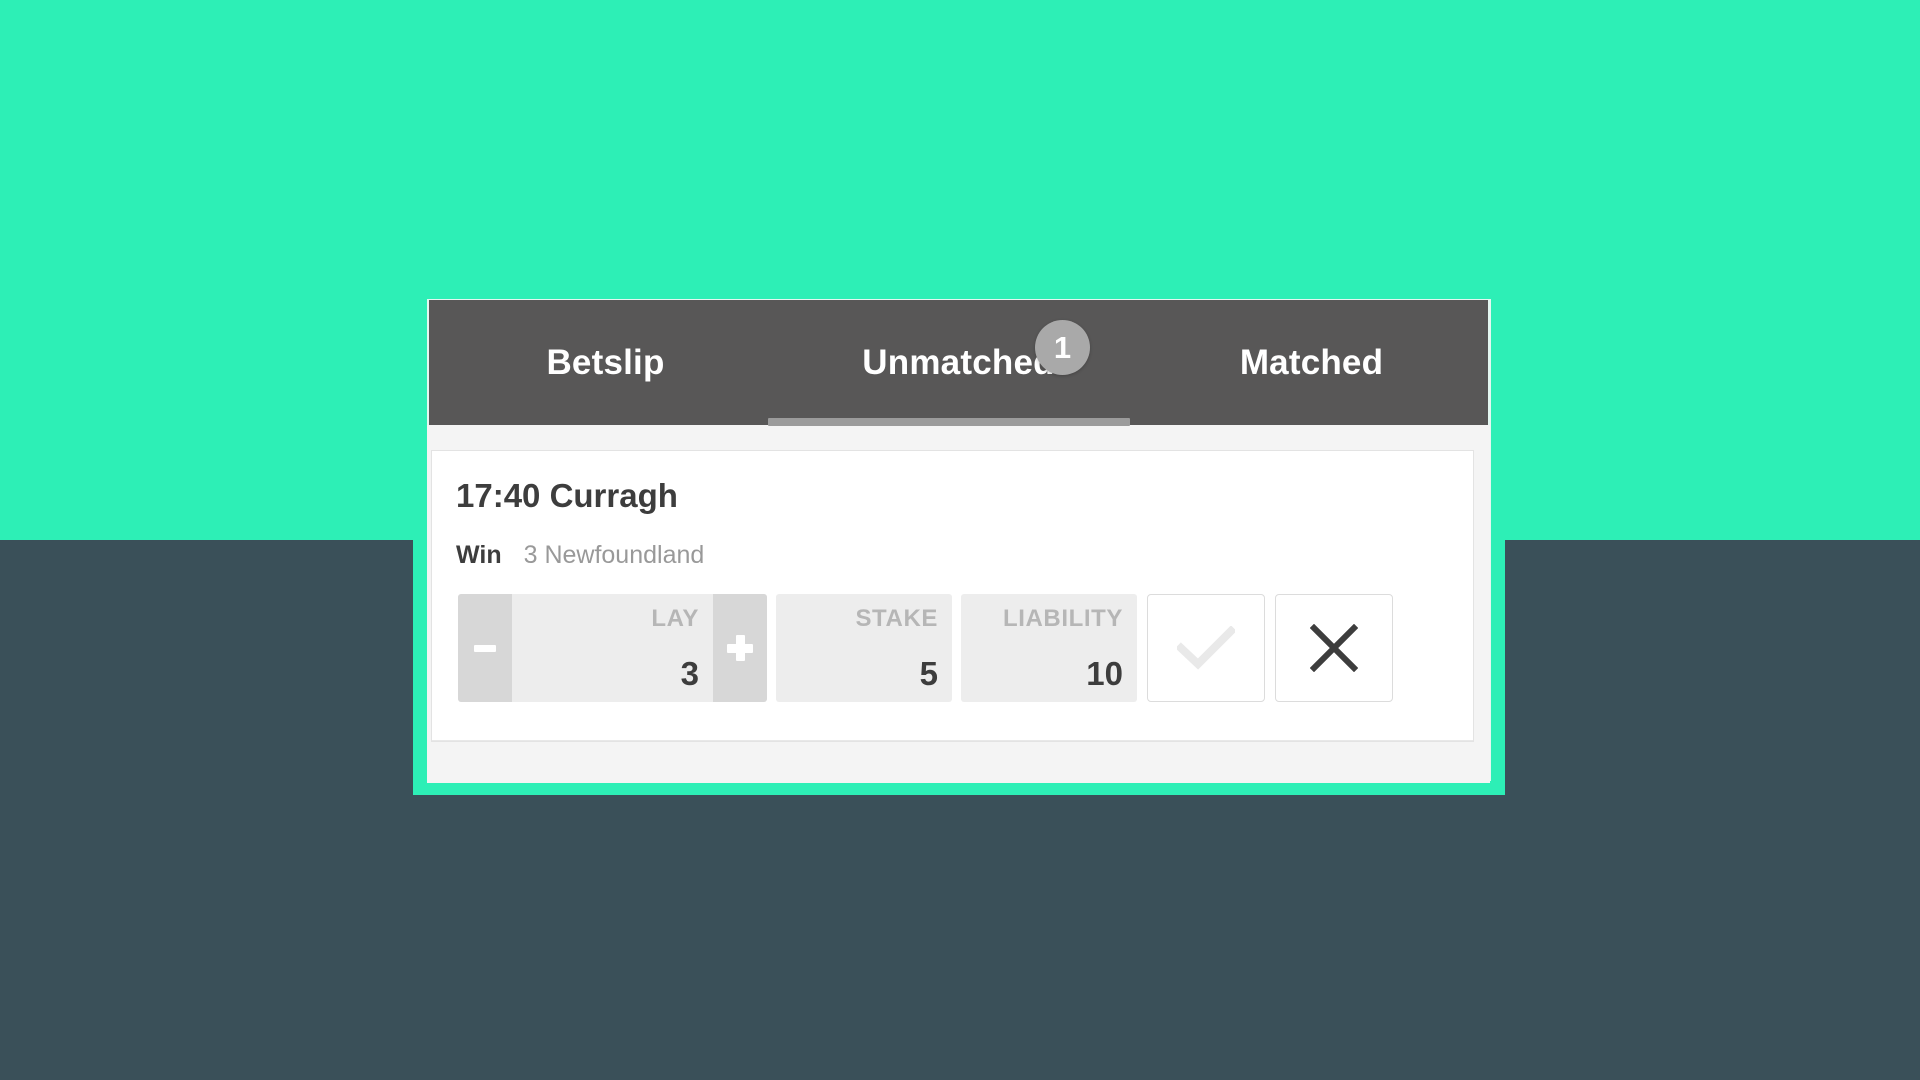  What do you see at coordinates (928, 673) in the screenshot?
I see `stake-value: 5` at bounding box center [928, 673].